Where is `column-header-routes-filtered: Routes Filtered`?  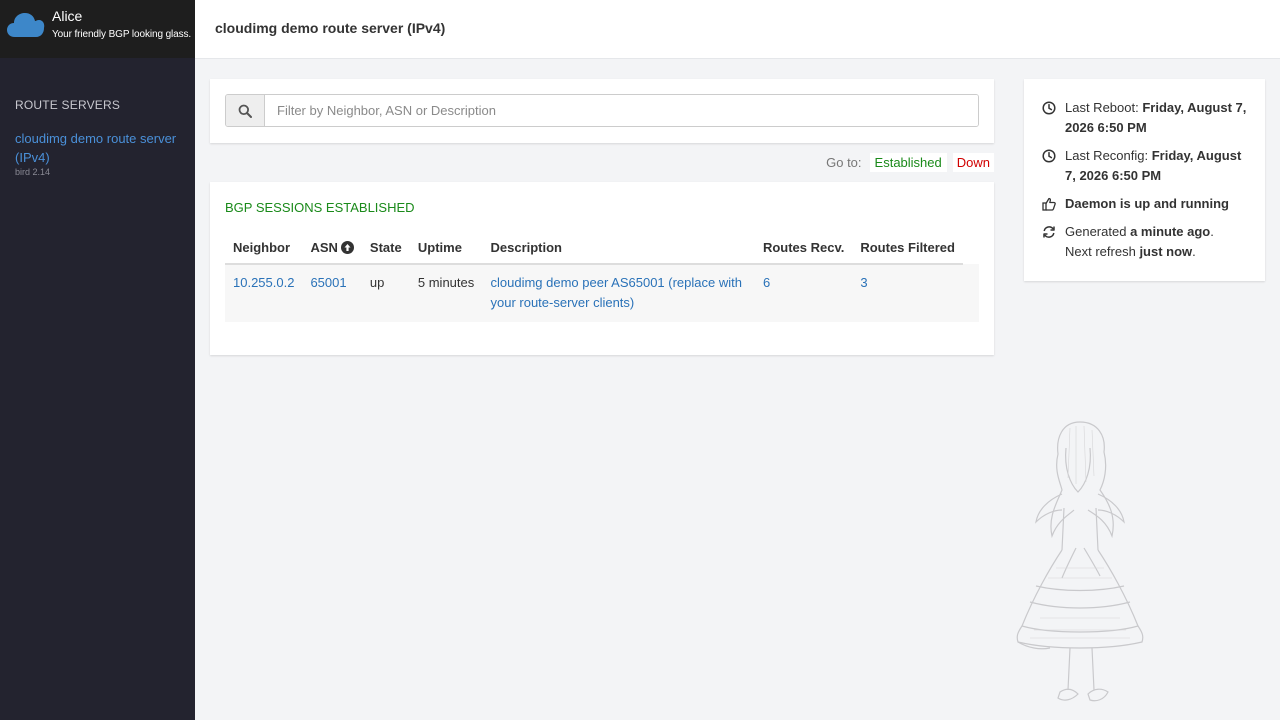
column-header-routes-filtered: Routes Filtered is located at coordinates (907, 248).